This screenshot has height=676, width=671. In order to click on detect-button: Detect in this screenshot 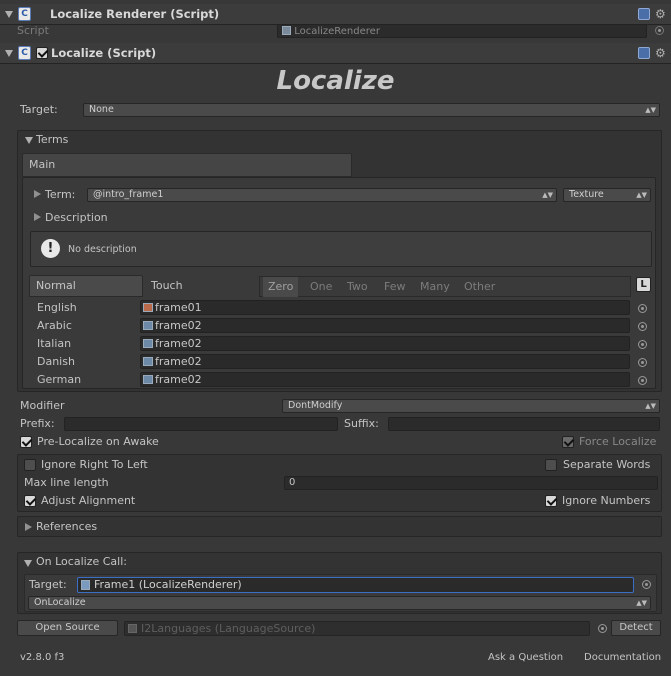, I will do `click(636, 628)`.